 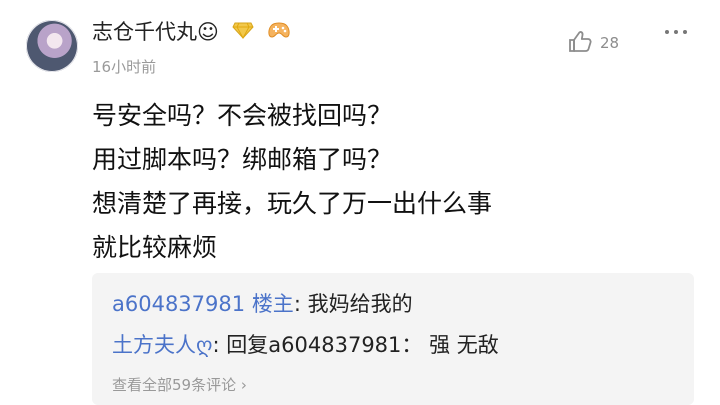 What do you see at coordinates (52, 46) in the screenshot?
I see `avatar` at bounding box center [52, 46].